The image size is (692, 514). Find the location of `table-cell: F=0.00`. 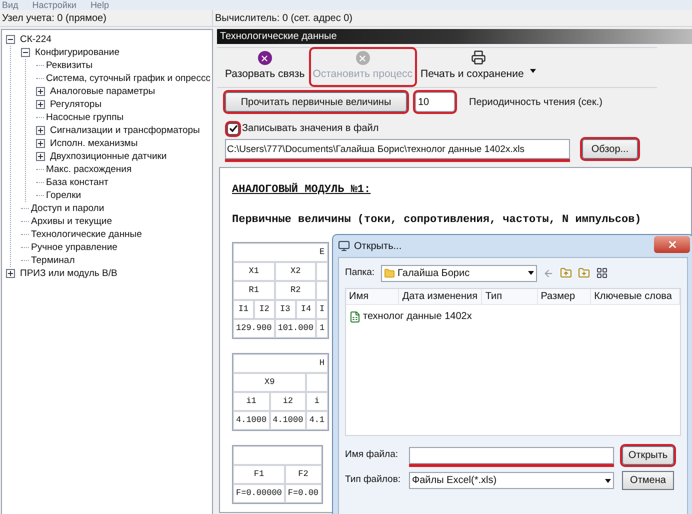

table-cell: F=0.00 is located at coordinates (303, 493).